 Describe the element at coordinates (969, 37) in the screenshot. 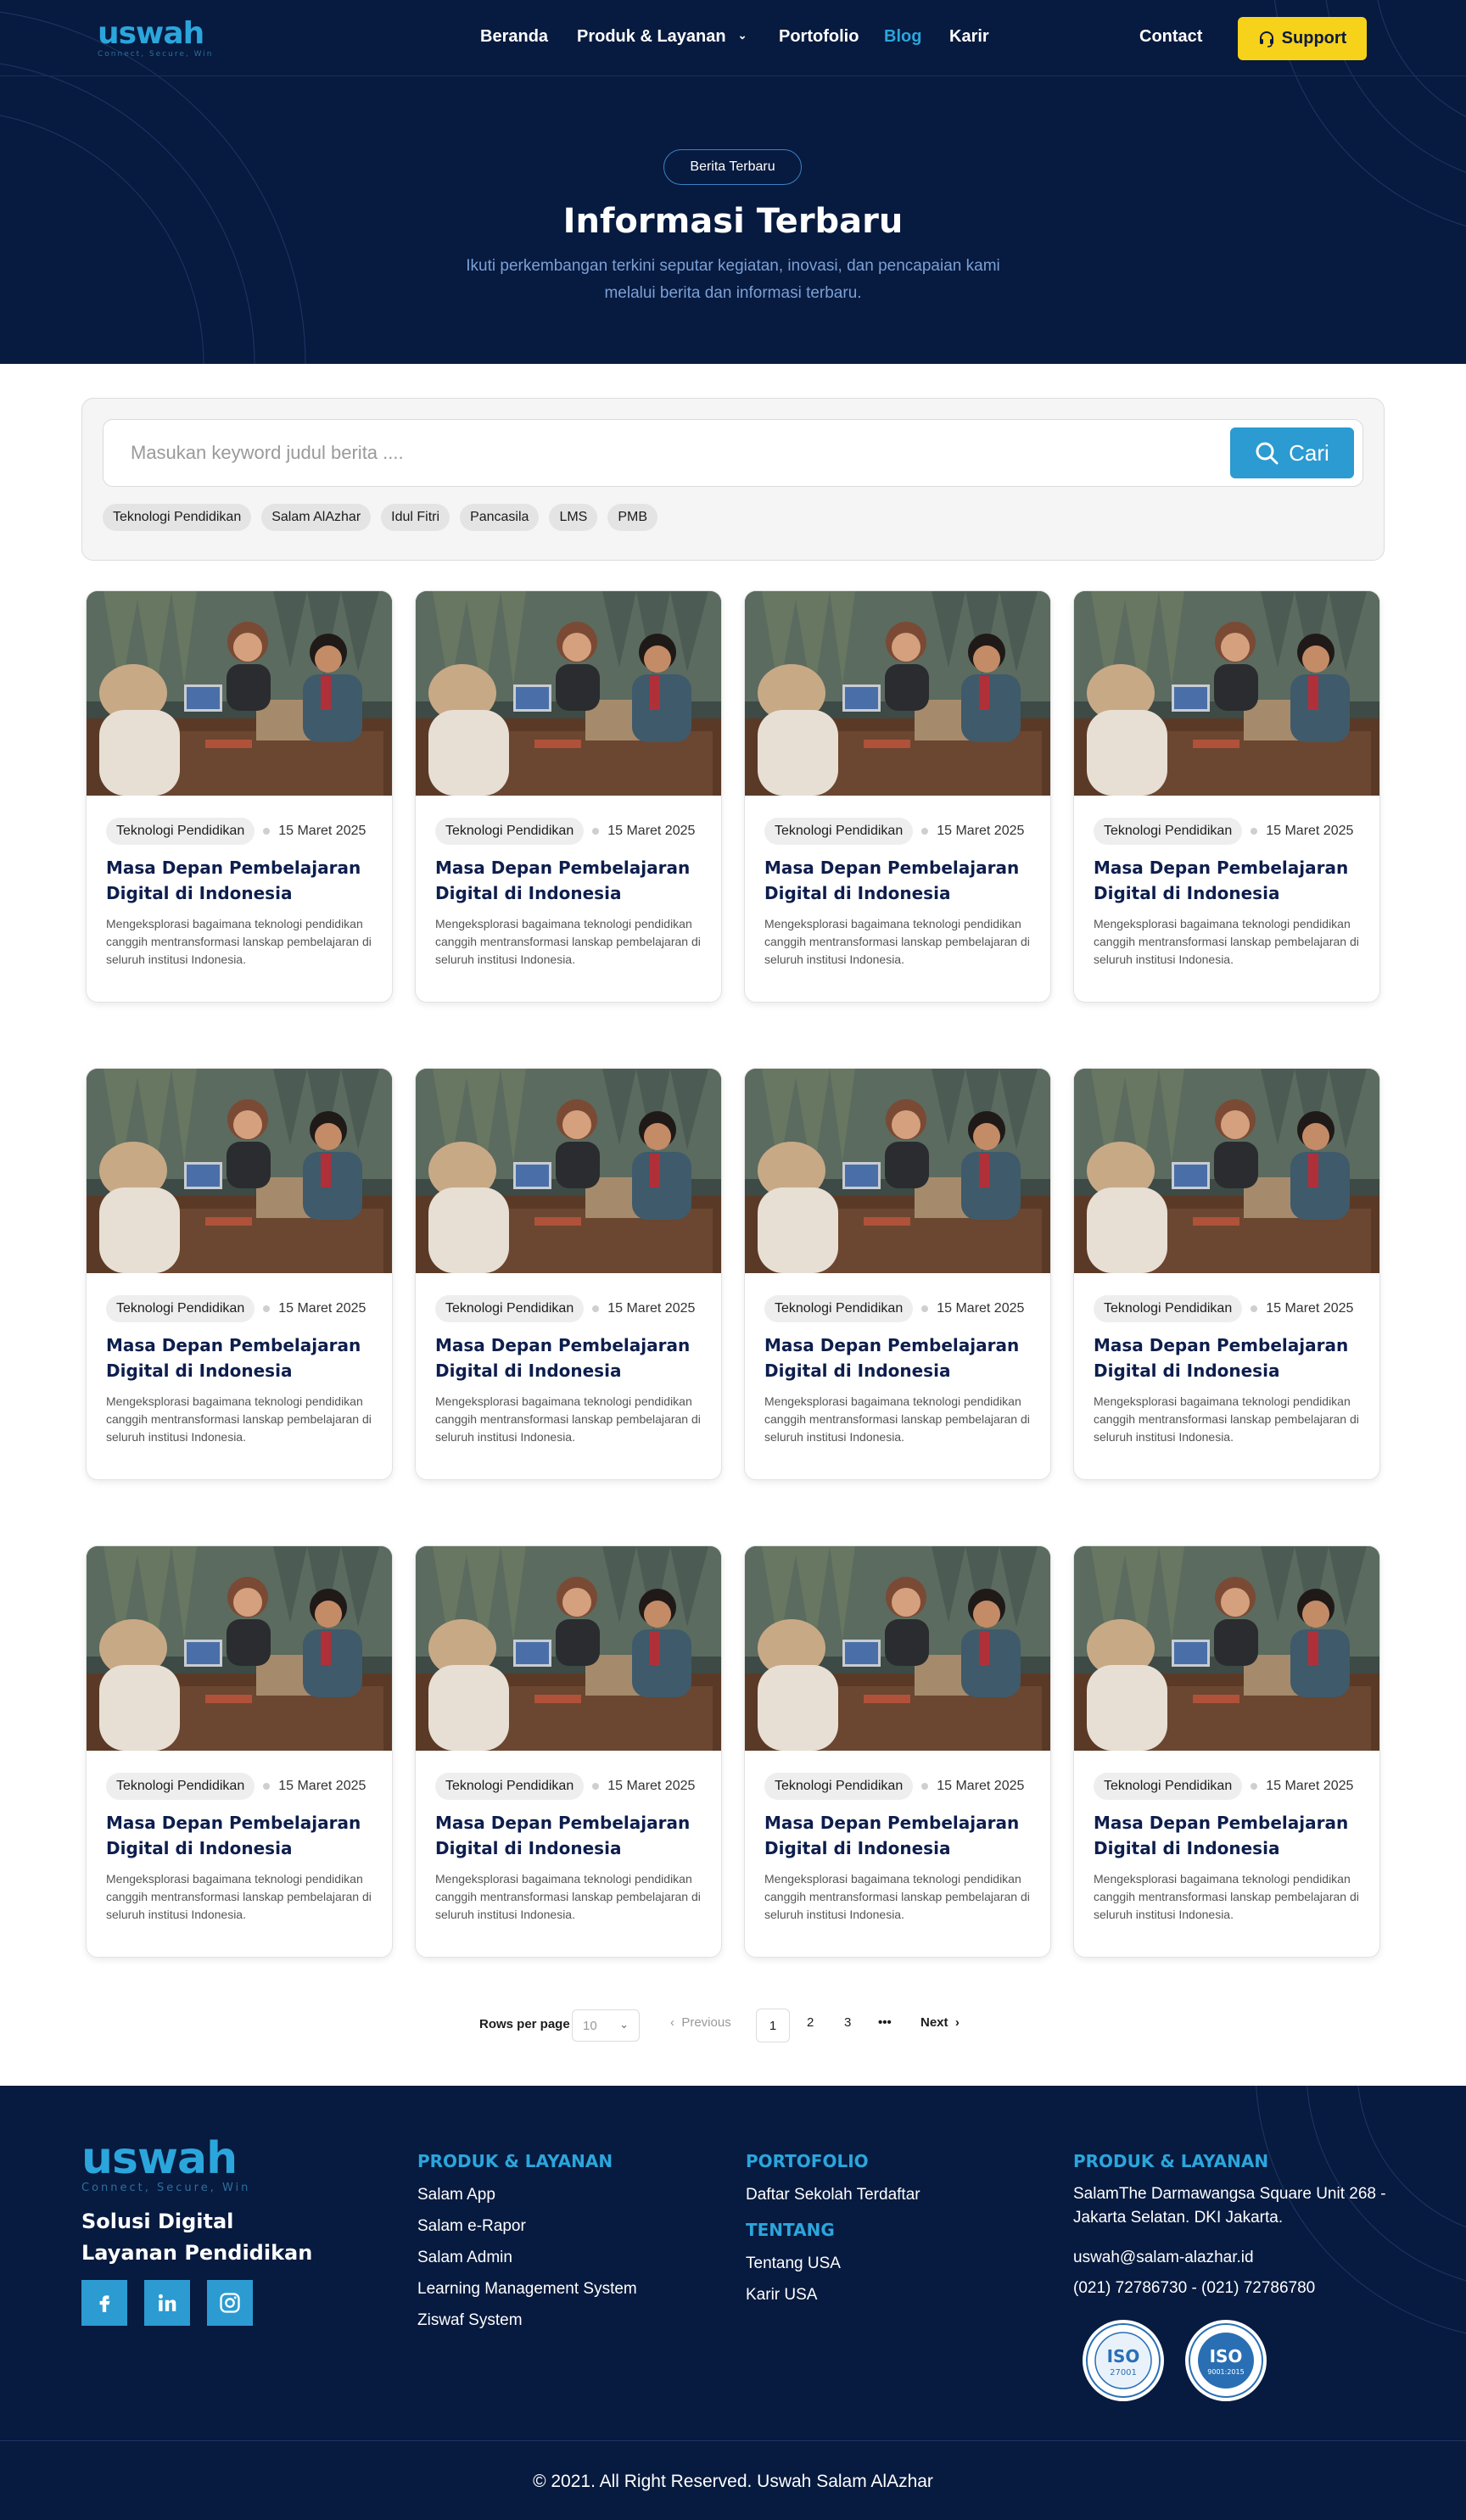

I see `nav-karir: Karir` at that location.